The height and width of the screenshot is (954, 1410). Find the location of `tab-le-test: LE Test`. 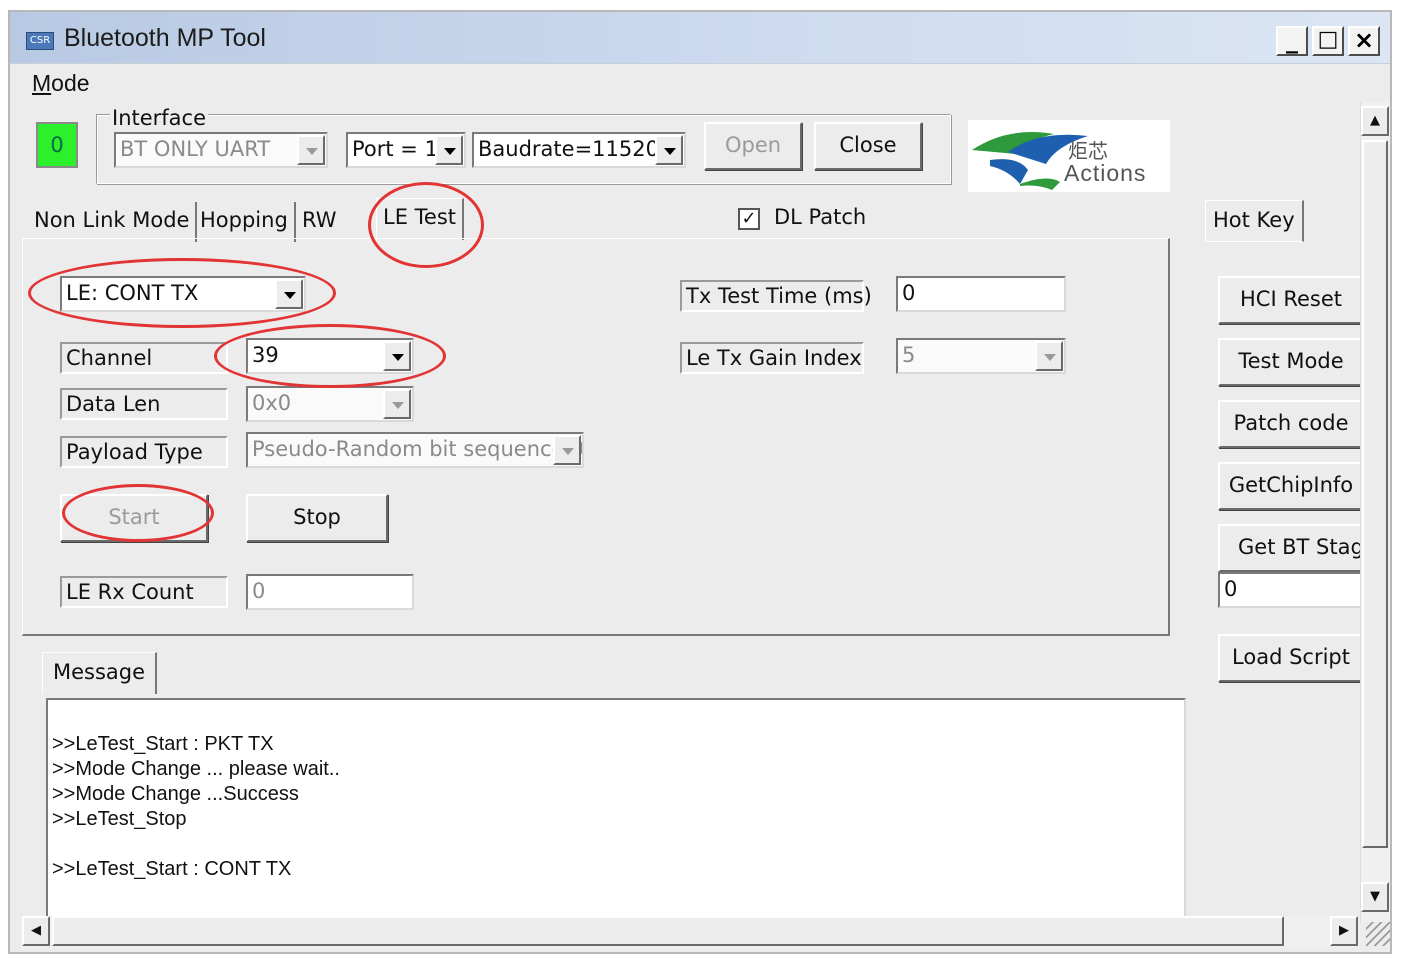

tab-le-test: LE Test is located at coordinates (420, 219).